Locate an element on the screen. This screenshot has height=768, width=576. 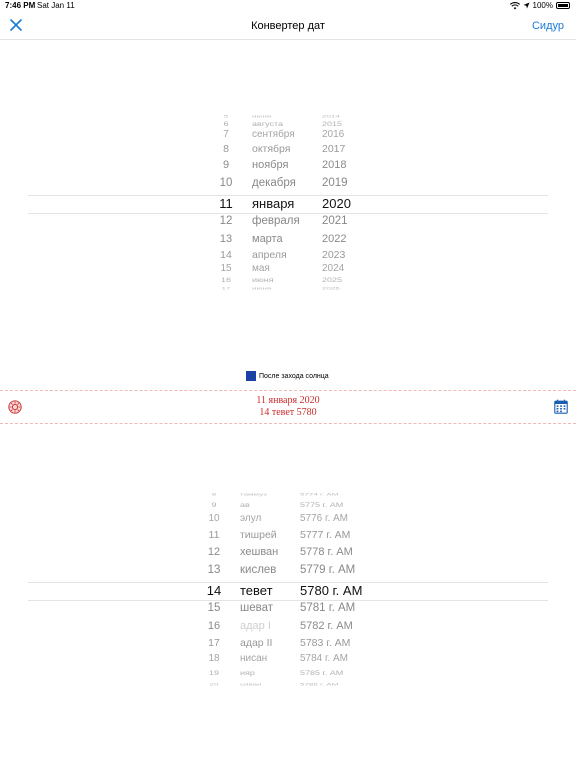
status-right: 100% is located at coordinates (539, 5).